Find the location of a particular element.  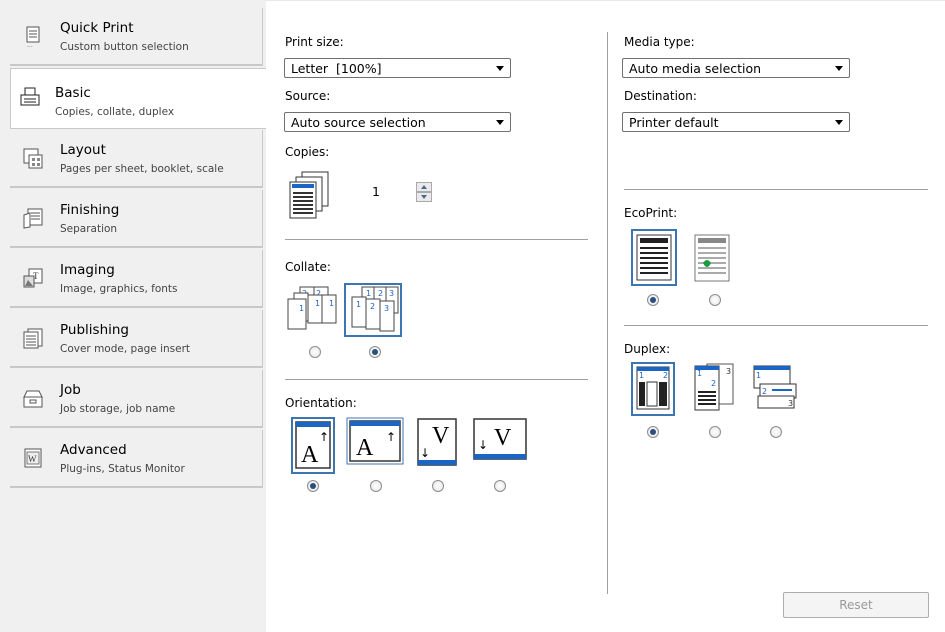

tab-subtitle: Pages per sheet, booklet, scale is located at coordinates (142, 169).